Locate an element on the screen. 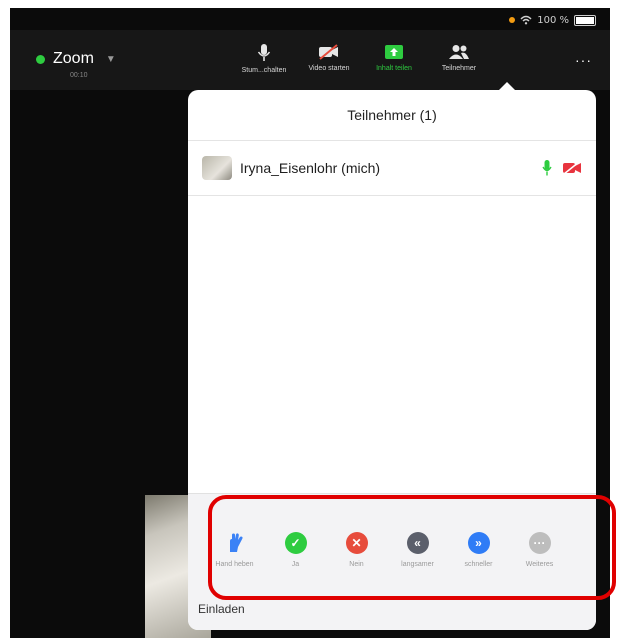  participant-status-icons is located at coordinates (562, 168).